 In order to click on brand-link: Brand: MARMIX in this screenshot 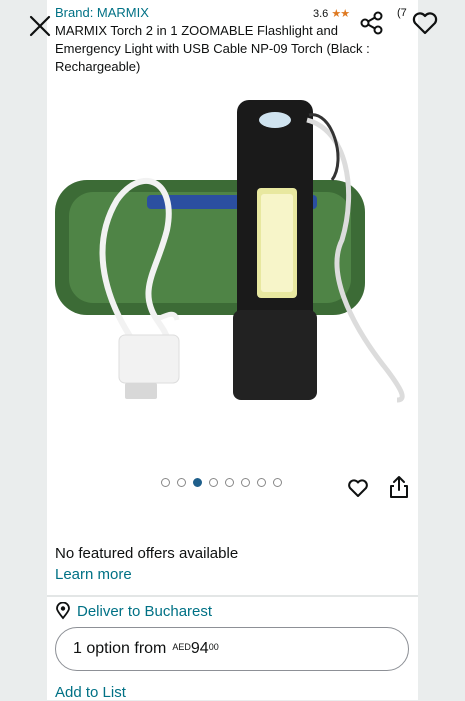, I will do `click(102, 12)`.